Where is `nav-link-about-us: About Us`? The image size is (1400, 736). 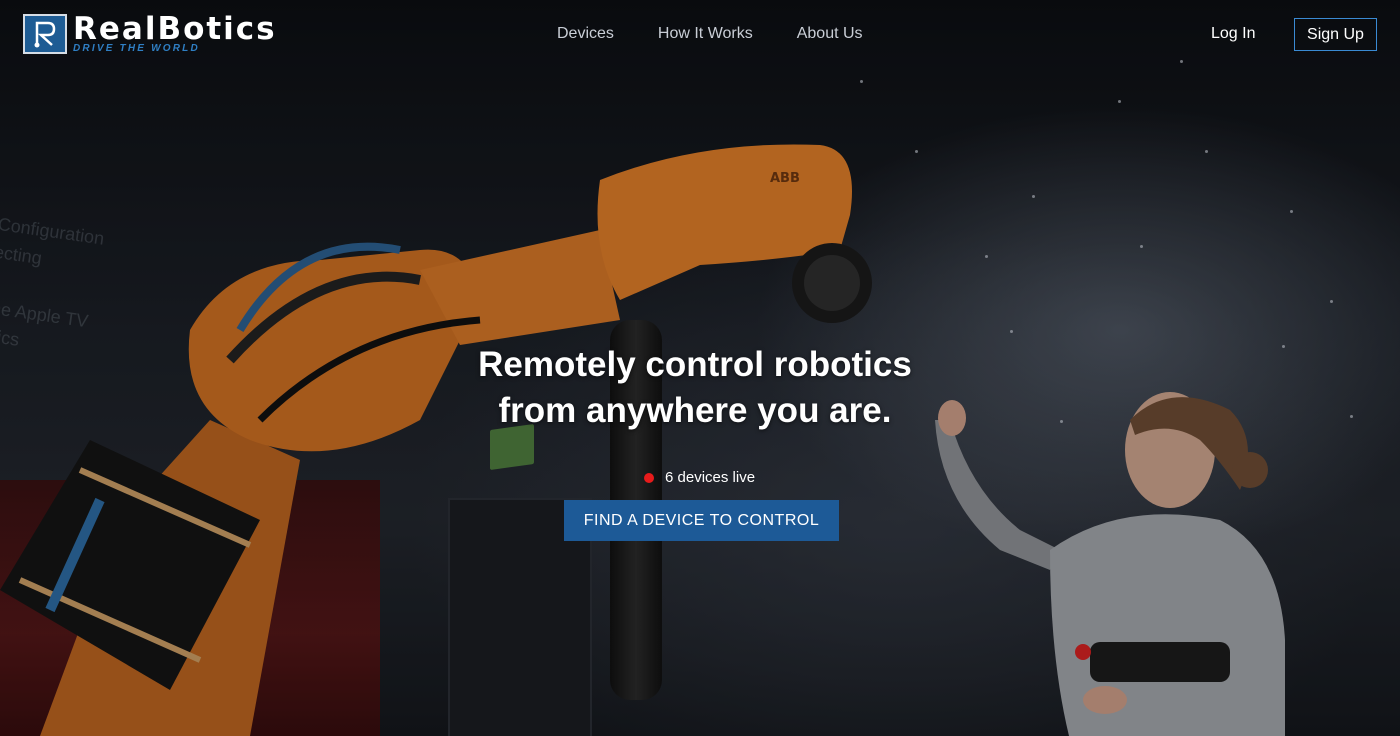
nav-link-about-us: About Us is located at coordinates (830, 34).